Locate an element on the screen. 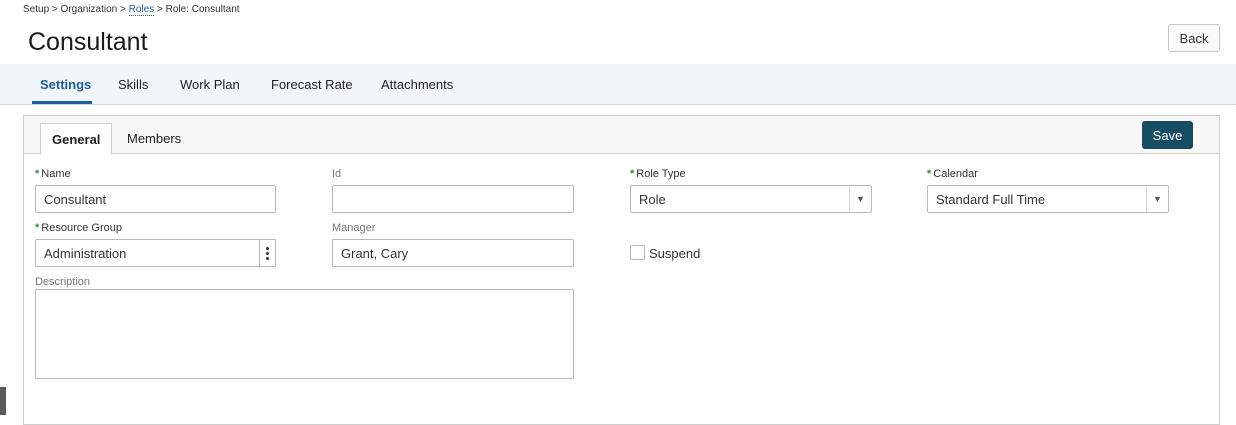 Image resolution: width=1236 pixels, height=425 pixels. breadcrumb-current: > Role: Consultant is located at coordinates (198, 9).